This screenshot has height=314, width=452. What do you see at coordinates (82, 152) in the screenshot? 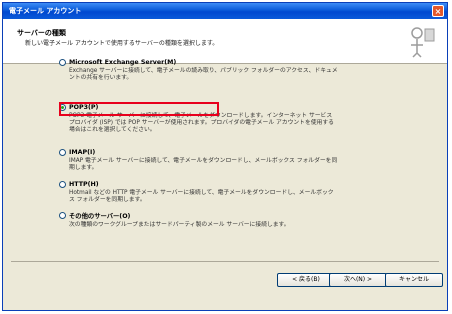
I see `imap-label: IMAP(I)` at bounding box center [82, 152].